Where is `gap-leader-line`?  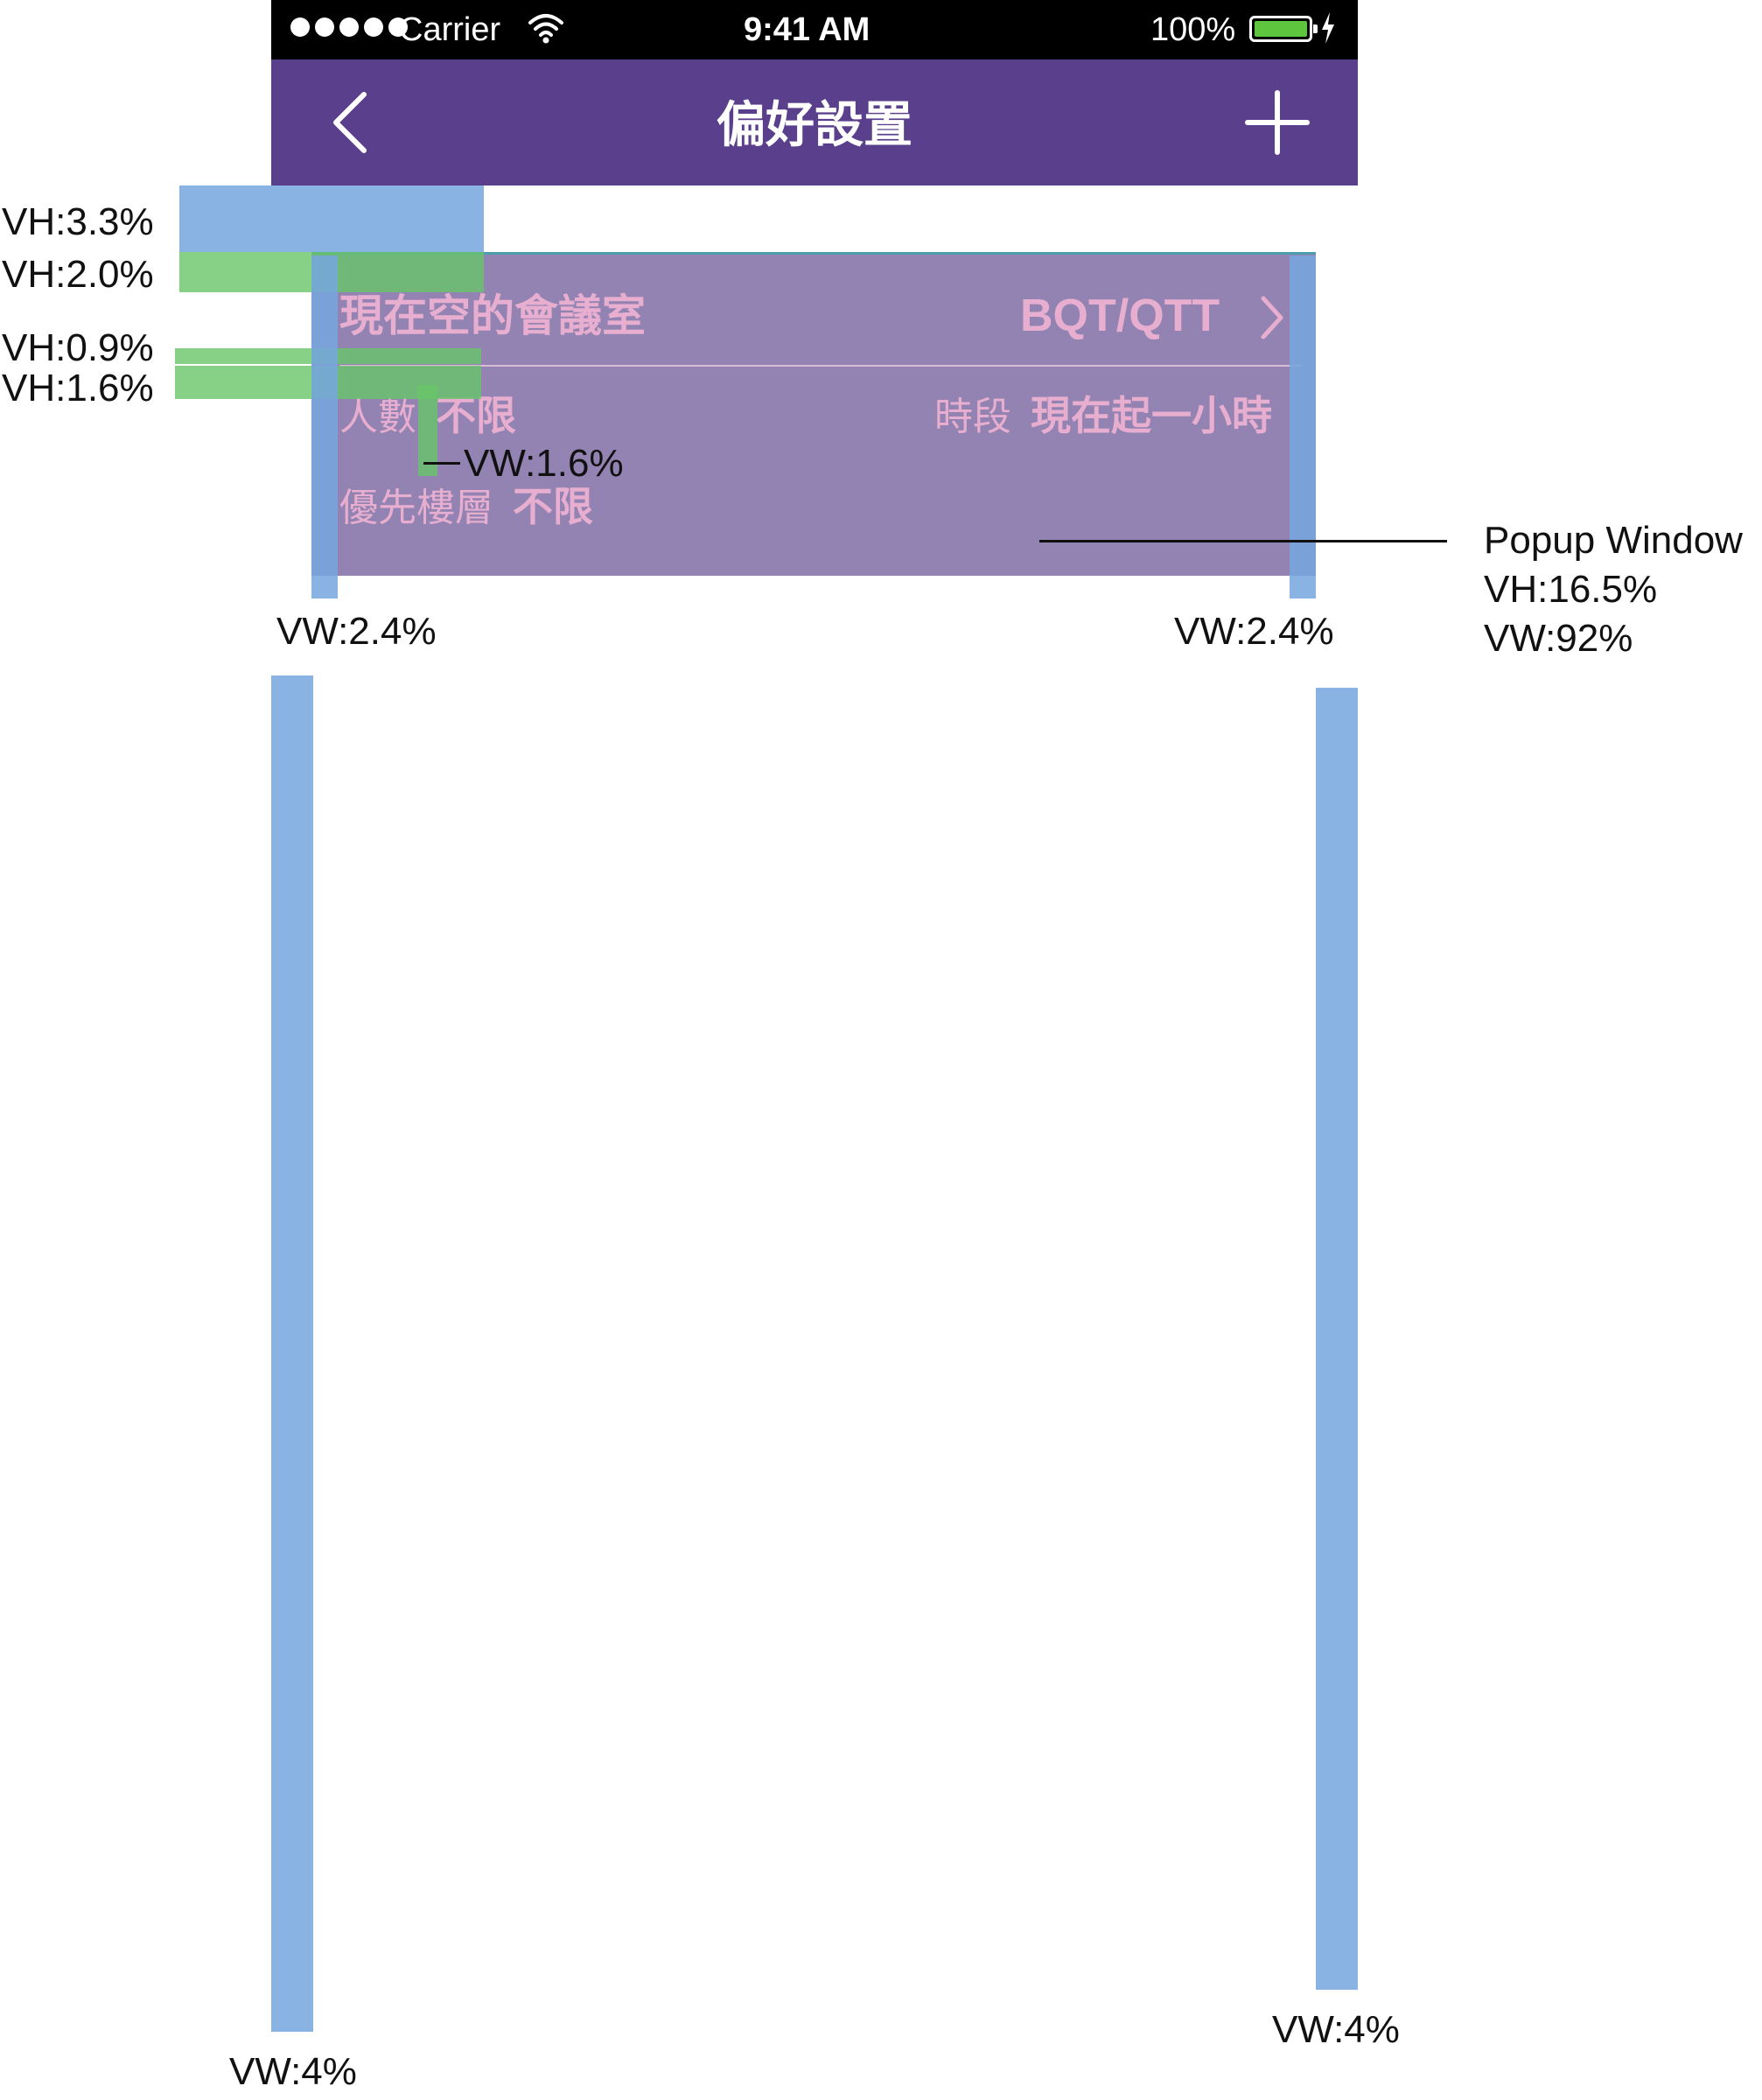
gap-leader-line is located at coordinates (441, 463).